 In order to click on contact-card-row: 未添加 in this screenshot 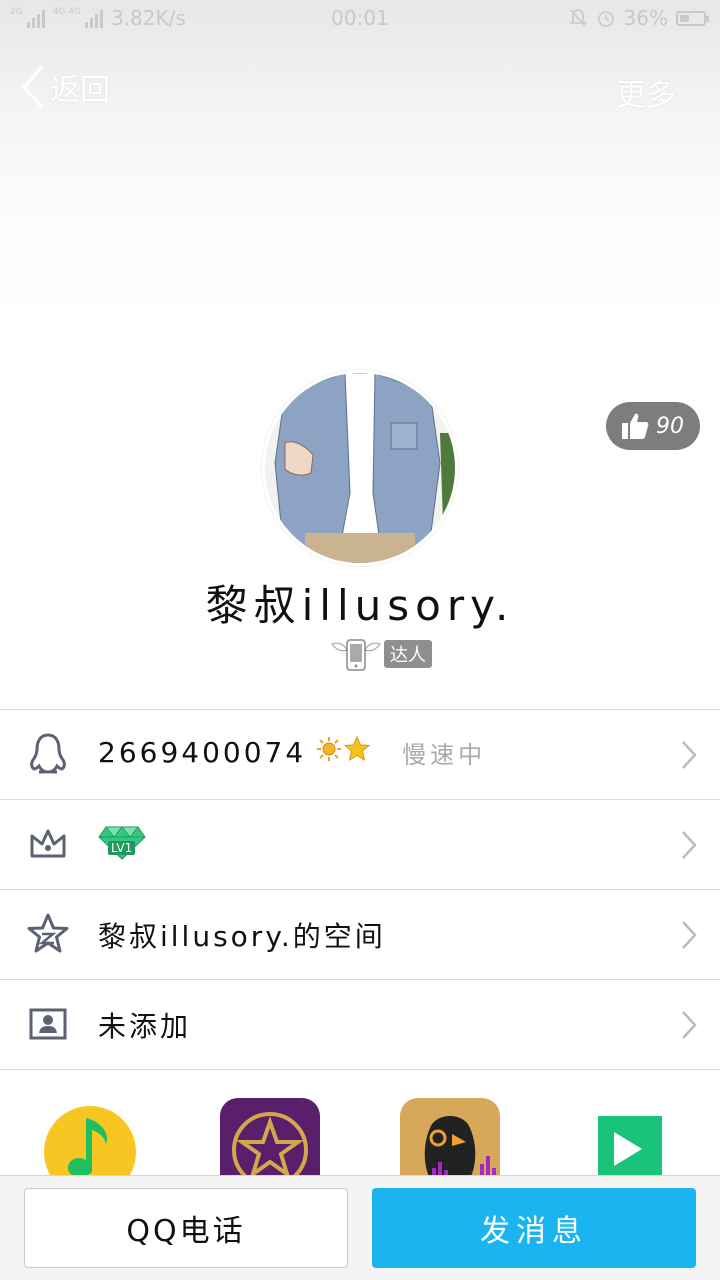, I will do `click(360, 1025)`.